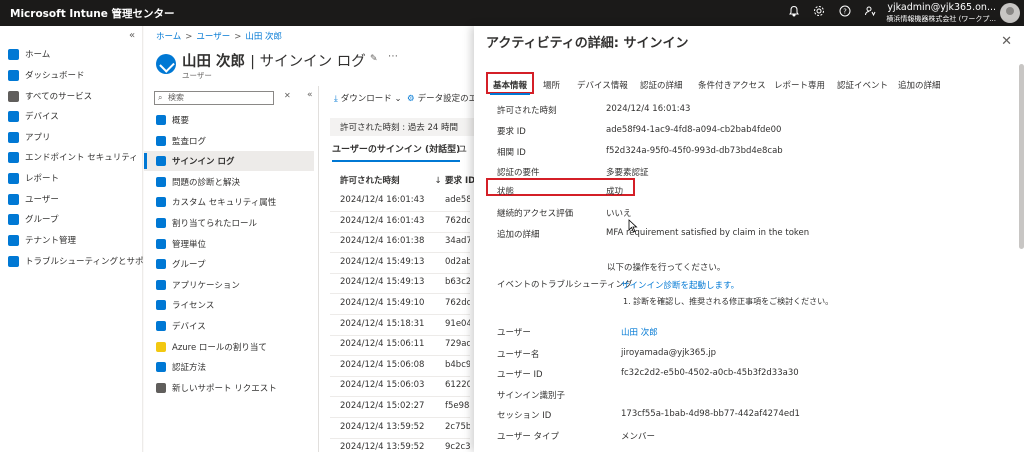  What do you see at coordinates (680, 285) in the screenshot?
I see `launch-diagnostics-link: サインイン診断を起動します。` at bounding box center [680, 285].